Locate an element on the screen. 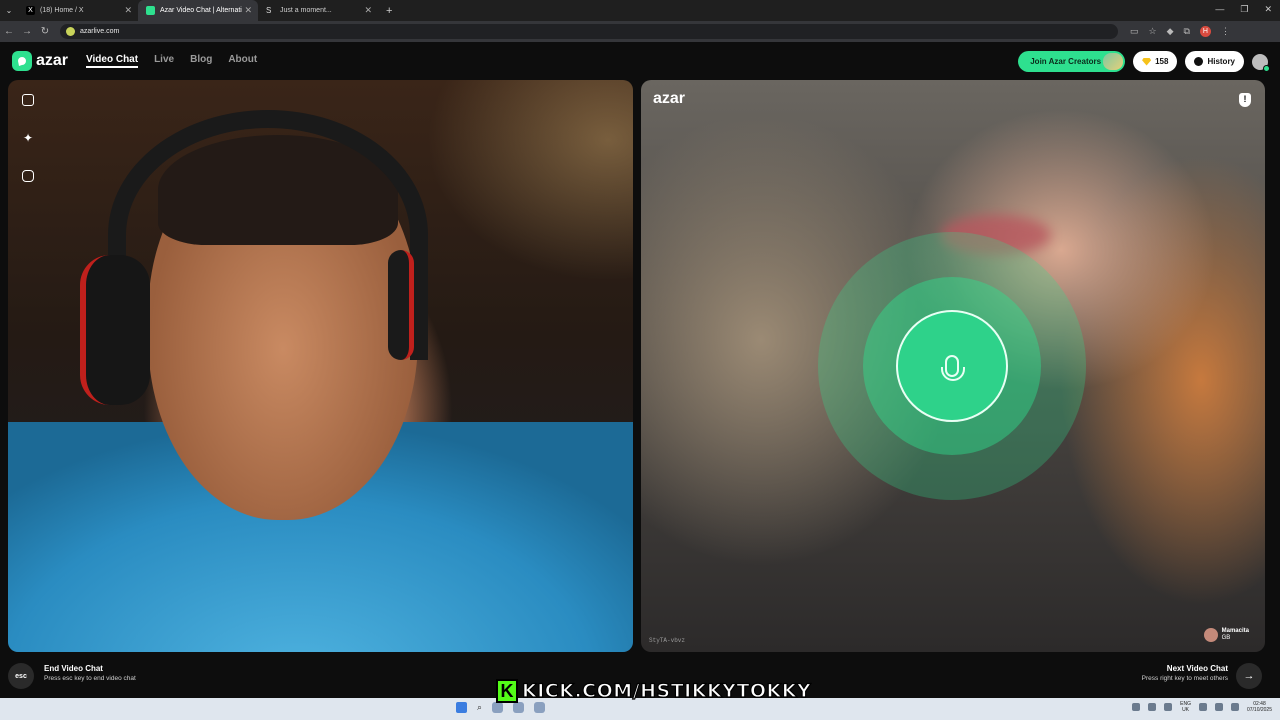 The image size is (1280, 720). header-actions: Join Azar Creators 158 History is located at coordinates (1144, 61).